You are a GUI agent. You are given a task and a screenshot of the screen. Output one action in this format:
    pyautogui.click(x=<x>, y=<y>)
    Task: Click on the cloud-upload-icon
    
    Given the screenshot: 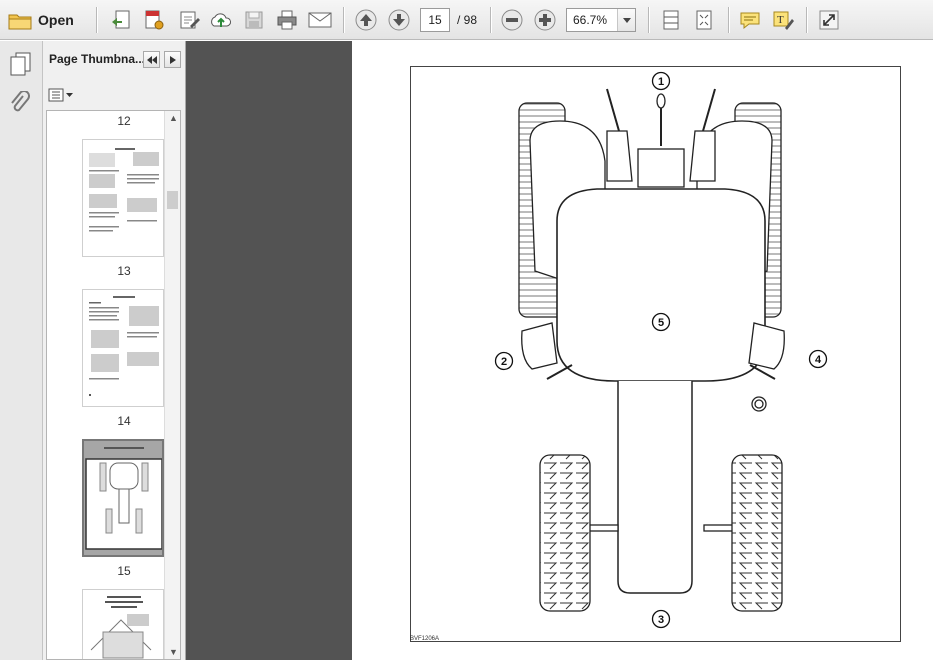 What is the action you would take?
    pyautogui.click(x=221, y=20)
    